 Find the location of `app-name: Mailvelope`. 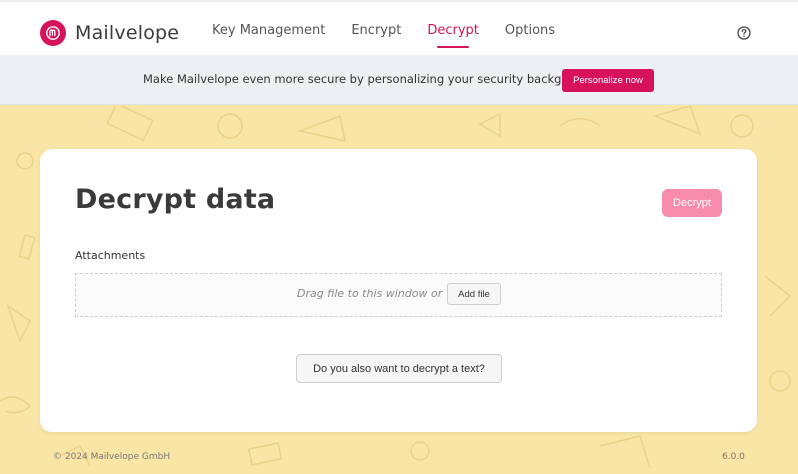

app-name: Mailvelope is located at coordinates (127, 33).